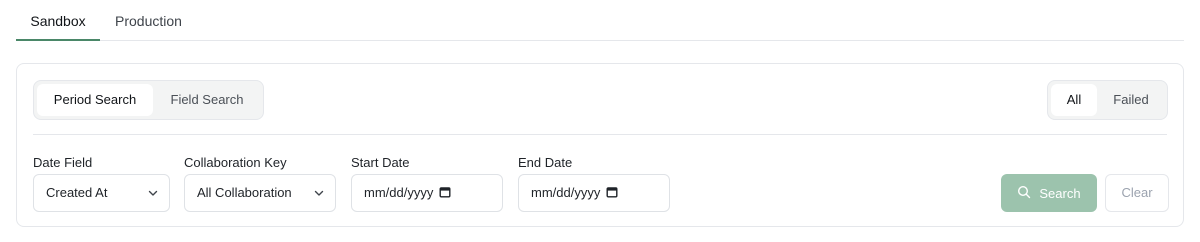  Describe the element at coordinates (380, 162) in the screenshot. I see `start-date-label: Start Date` at that location.